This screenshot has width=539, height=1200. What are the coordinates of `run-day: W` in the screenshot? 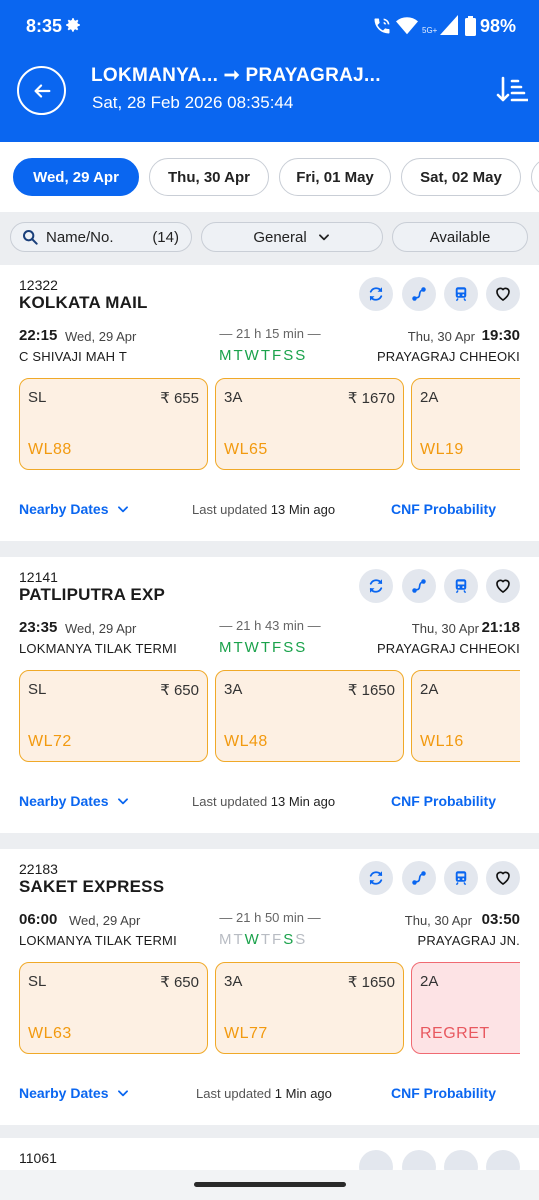 It's located at (252, 355).